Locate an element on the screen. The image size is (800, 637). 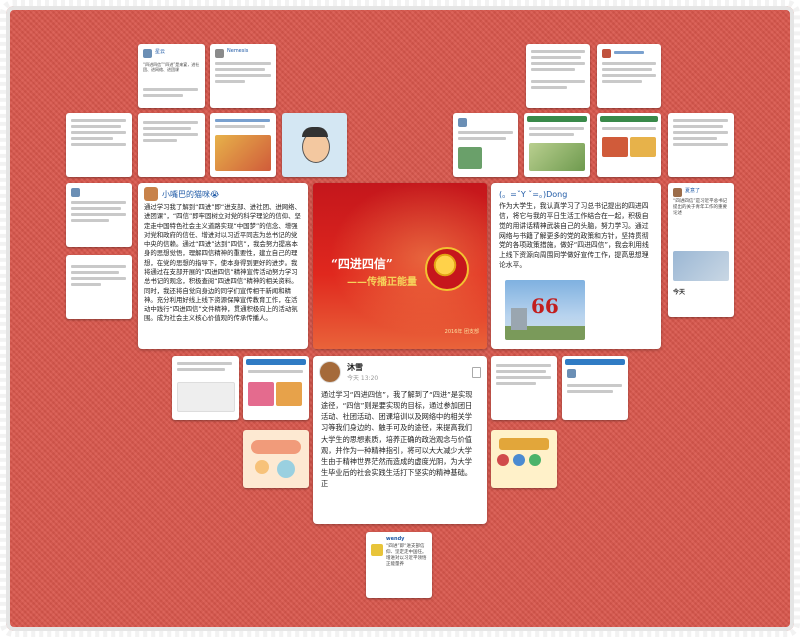
post-username: 沐雪 is located at coordinates (355, 367).